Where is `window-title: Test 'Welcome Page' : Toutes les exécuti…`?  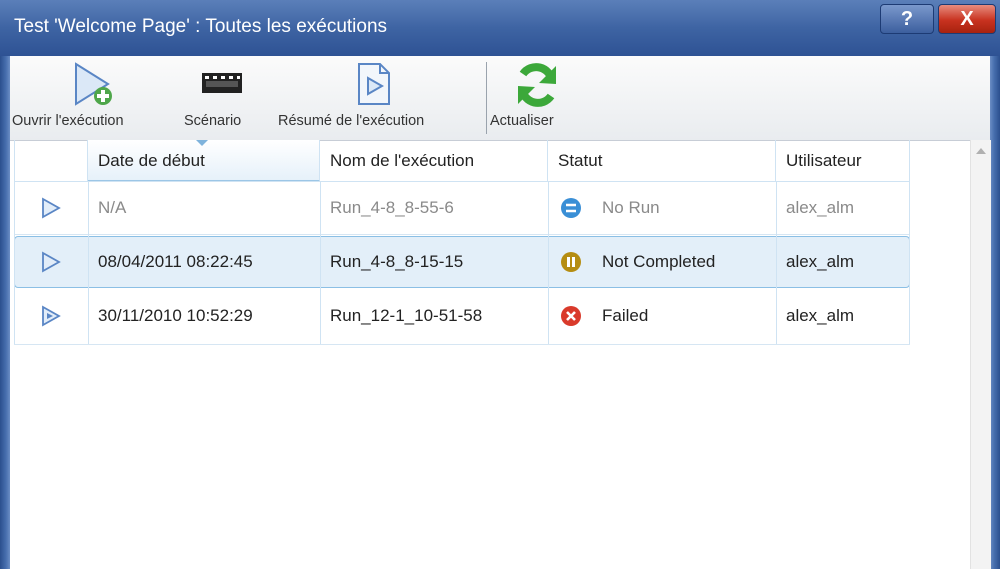
window-title: Test 'Welcome Page' : Toutes les exécuti… is located at coordinates (201, 26).